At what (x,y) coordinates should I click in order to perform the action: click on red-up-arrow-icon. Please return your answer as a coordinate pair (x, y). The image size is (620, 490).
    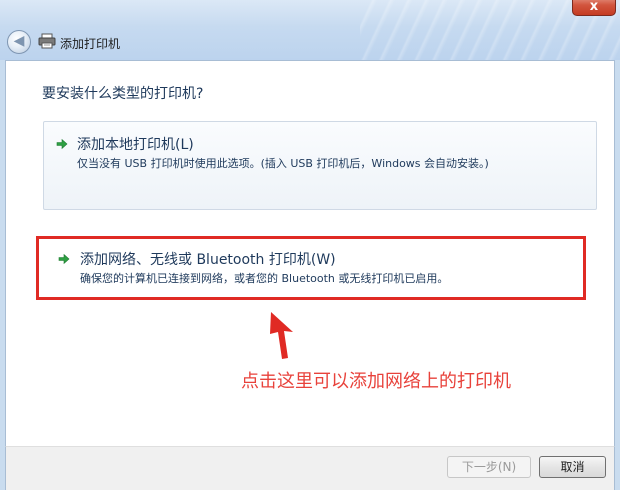
    Looking at the image, I should click on (281, 335).